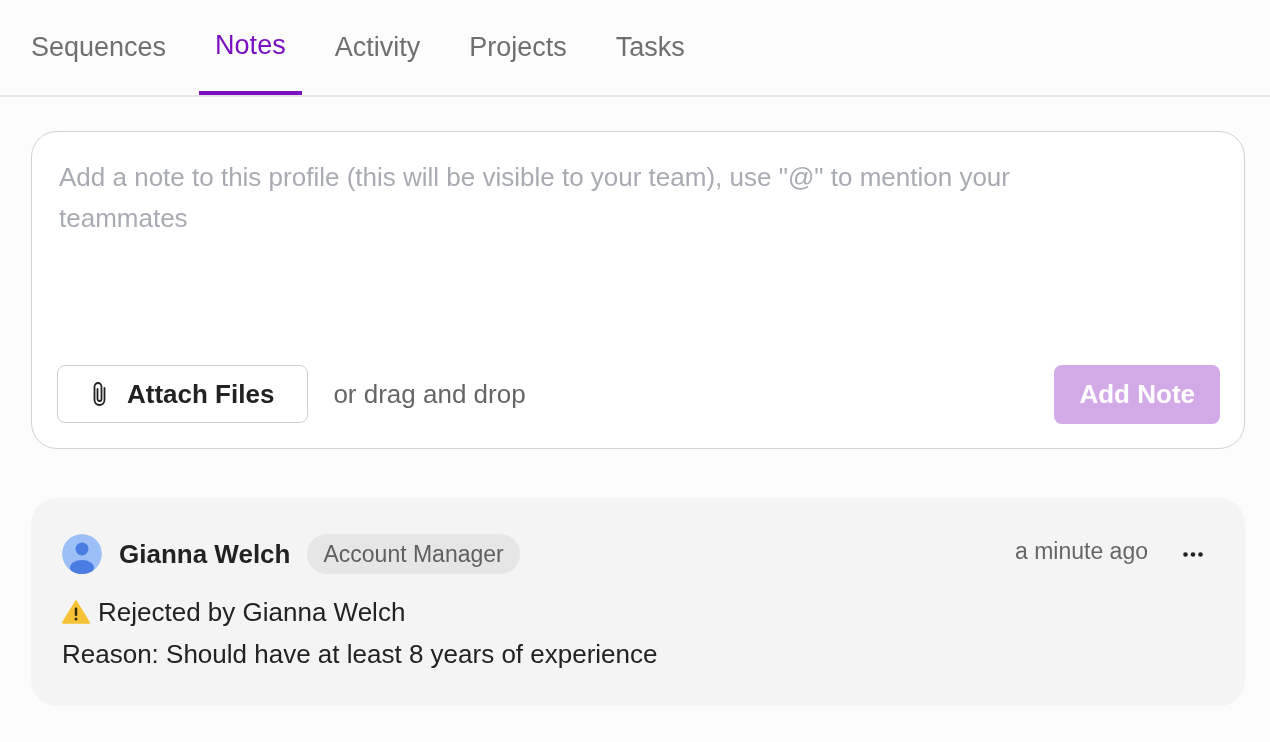  Describe the element at coordinates (99, 47) in the screenshot. I see `tab: Sequences` at that location.